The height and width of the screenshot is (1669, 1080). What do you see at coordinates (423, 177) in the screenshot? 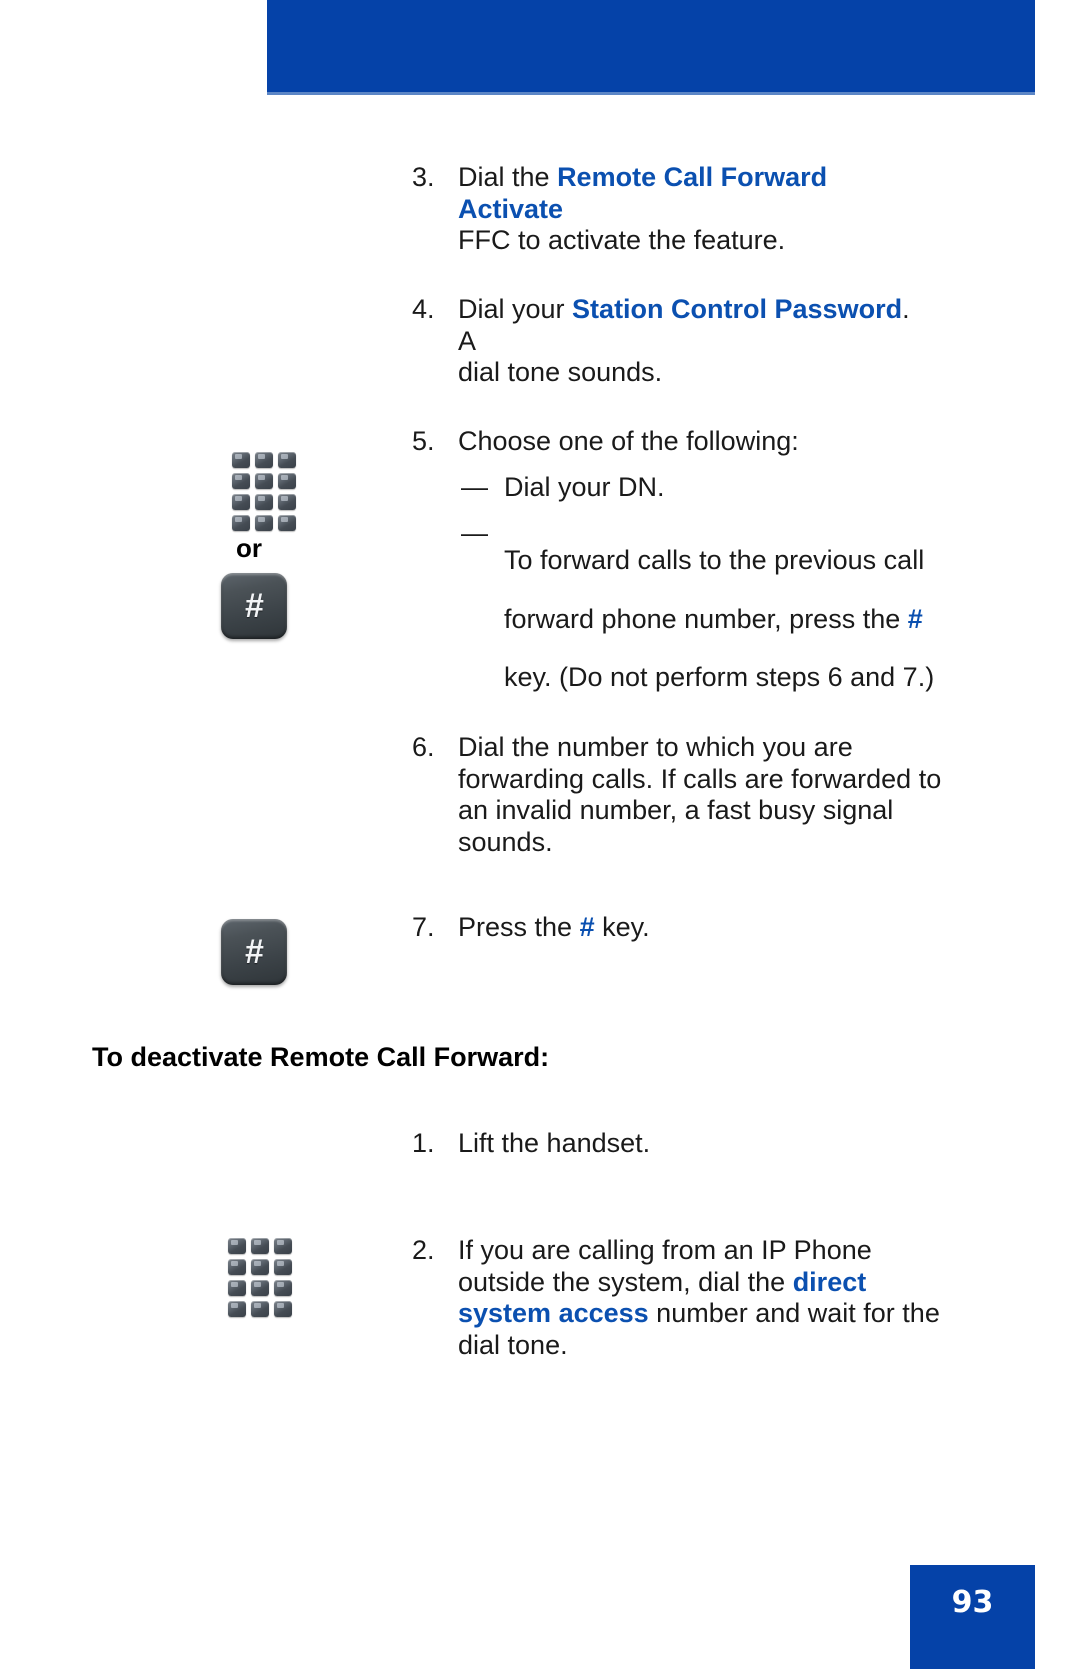
I see `step-3-number: 3.` at bounding box center [423, 177].